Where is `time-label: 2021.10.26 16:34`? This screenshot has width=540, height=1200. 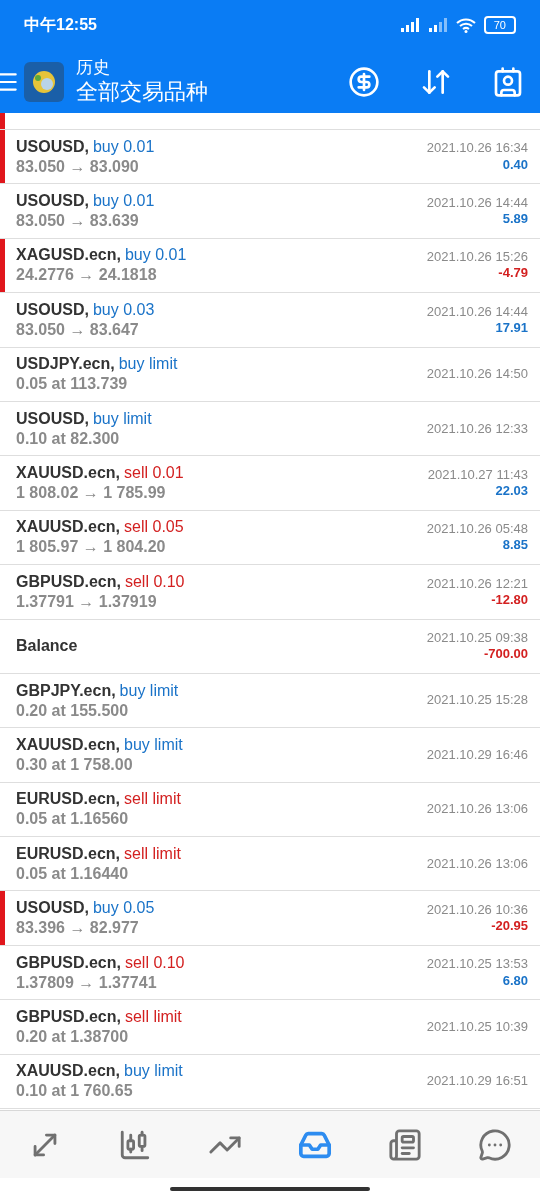 time-label: 2021.10.26 16:34 is located at coordinates (477, 148).